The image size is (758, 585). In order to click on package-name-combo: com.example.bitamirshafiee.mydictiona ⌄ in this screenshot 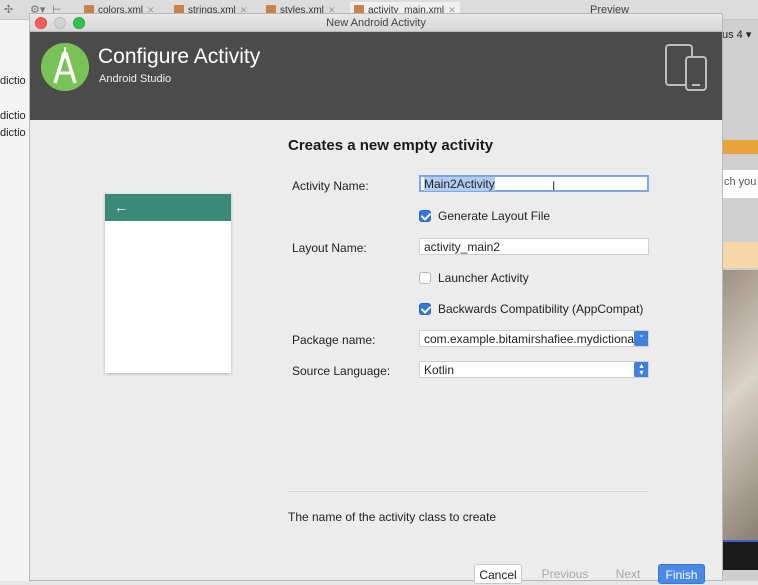, I will do `click(534, 338)`.